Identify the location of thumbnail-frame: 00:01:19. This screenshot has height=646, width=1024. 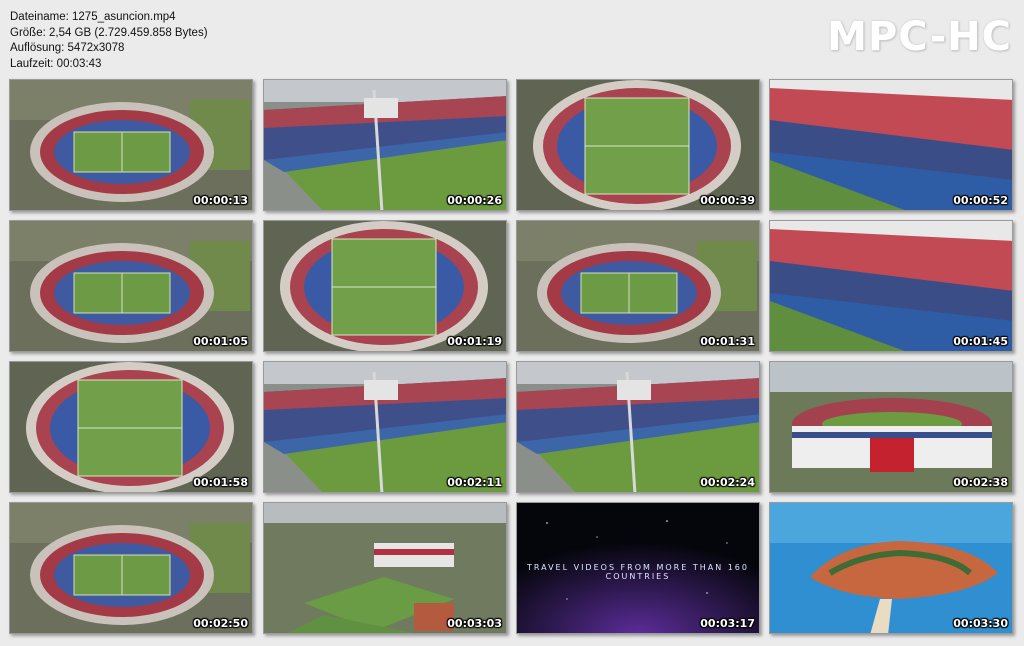
(385, 286).